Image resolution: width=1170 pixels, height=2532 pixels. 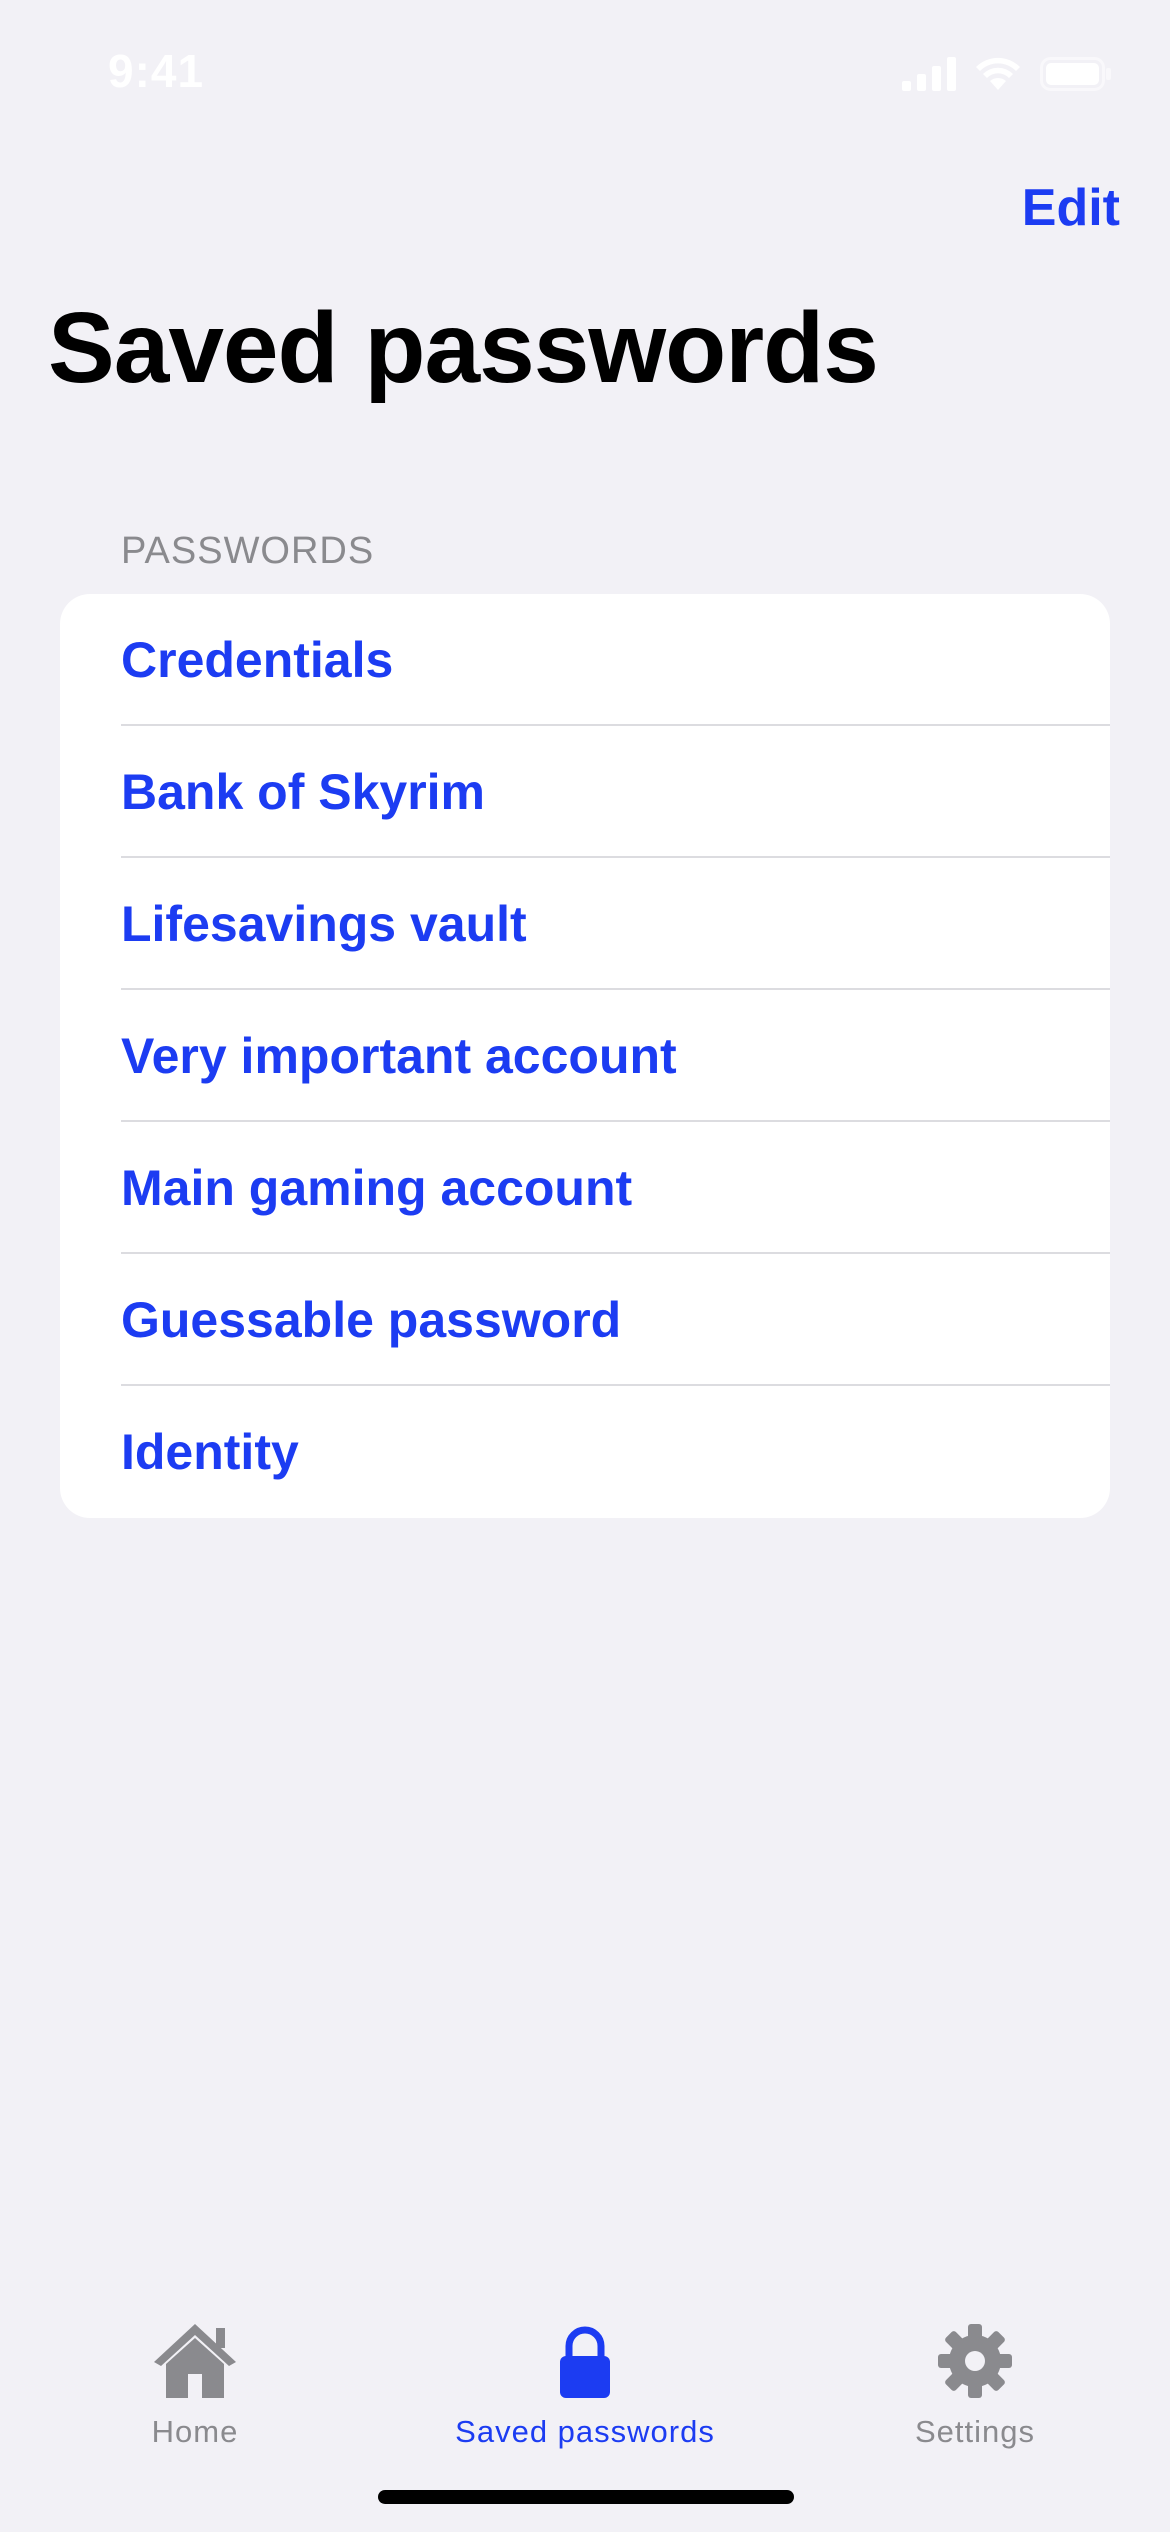 I want to click on battery-icon, so click(x=1075, y=74).